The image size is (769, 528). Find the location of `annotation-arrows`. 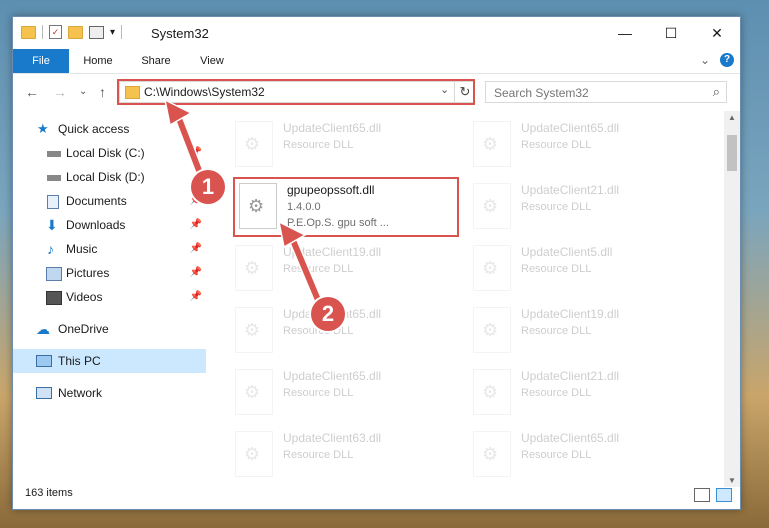

annotation-arrows is located at coordinates (243, 200).